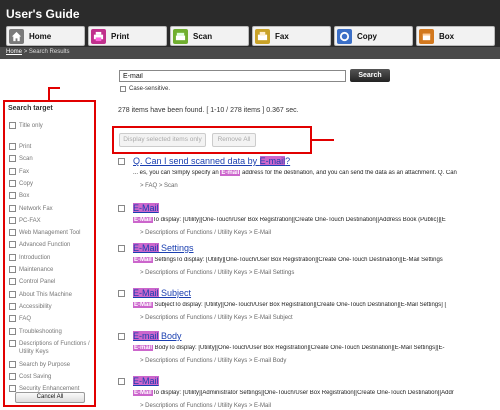 The height and width of the screenshot is (410, 500). I want to click on nav-copy: Copy, so click(373, 36).